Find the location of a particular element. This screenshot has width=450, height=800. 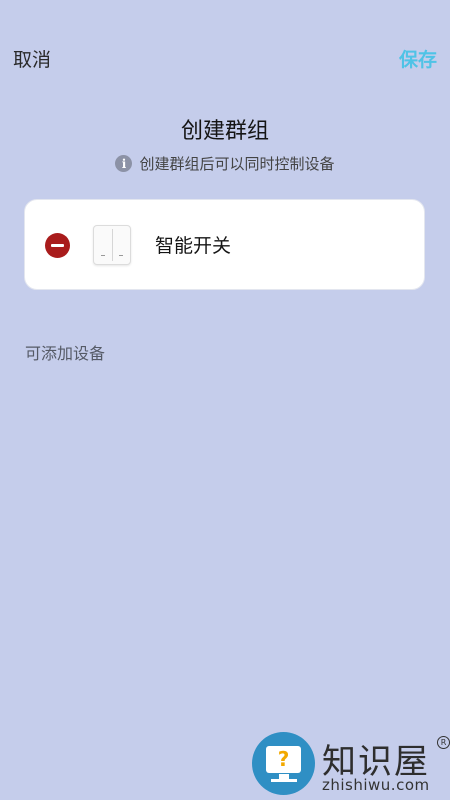

info-icon: i is located at coordinates (124, 163).